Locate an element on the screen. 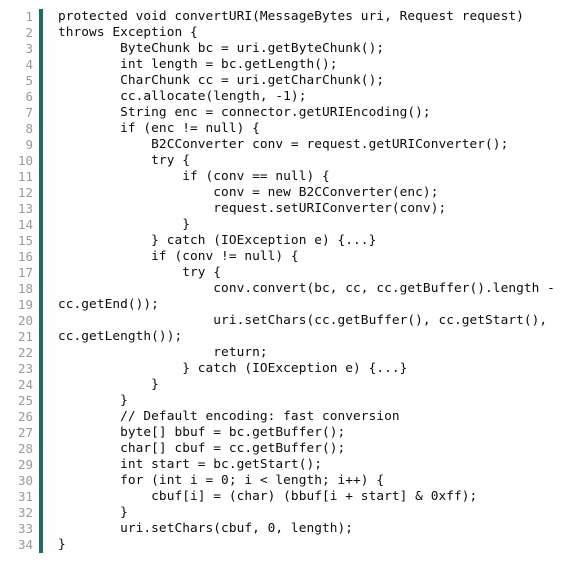 The height and width of the screenshot is (569, 577). code-line-row: 29 int start = bc.getStart(); is located at coordinates (288, 465).